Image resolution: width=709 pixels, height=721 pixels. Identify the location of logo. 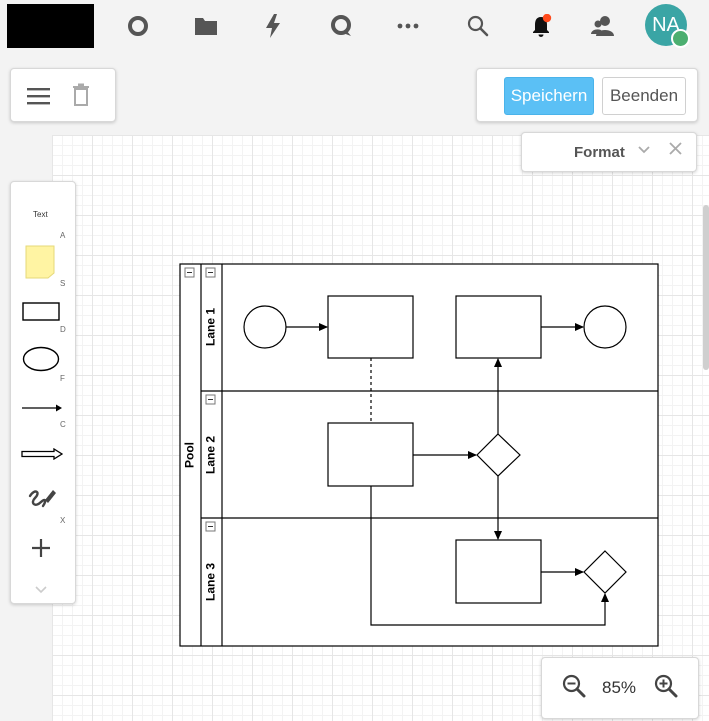
(50, 26).